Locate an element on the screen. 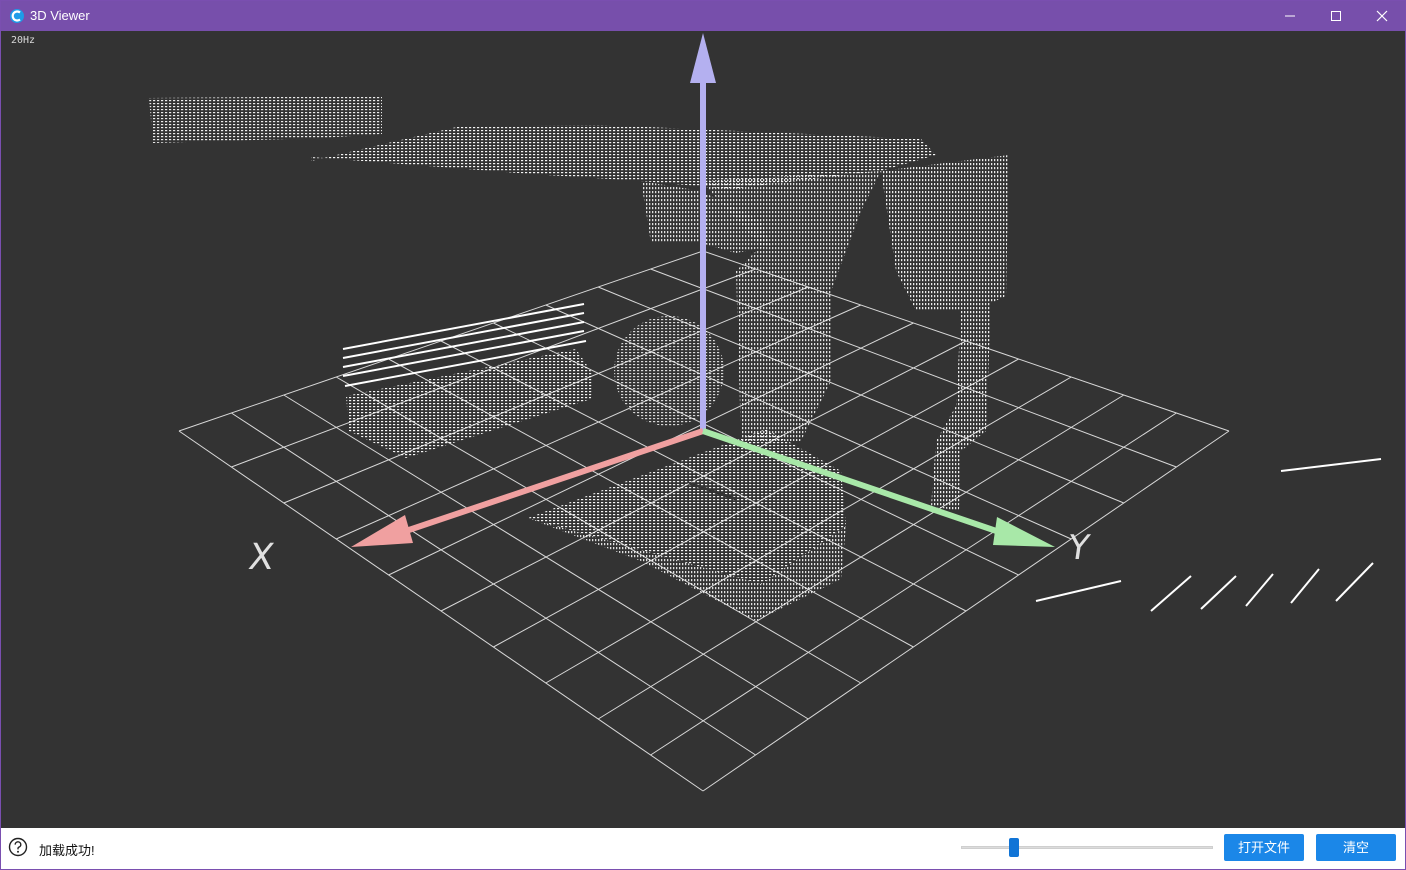 Image resolution: width=1406 pixels, height=870 pixels. close-icon is located at coordinates (1382, 16).